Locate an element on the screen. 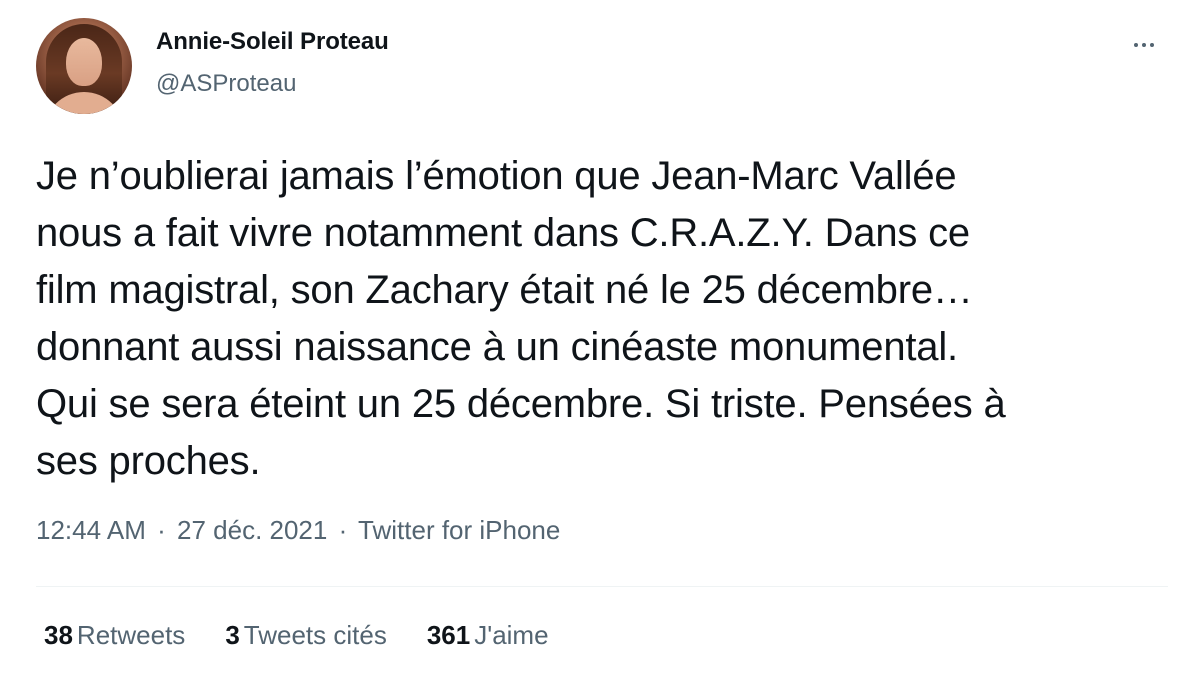 This screenshot has width=1198, height=680. divider is located at coordinates (602, 586).